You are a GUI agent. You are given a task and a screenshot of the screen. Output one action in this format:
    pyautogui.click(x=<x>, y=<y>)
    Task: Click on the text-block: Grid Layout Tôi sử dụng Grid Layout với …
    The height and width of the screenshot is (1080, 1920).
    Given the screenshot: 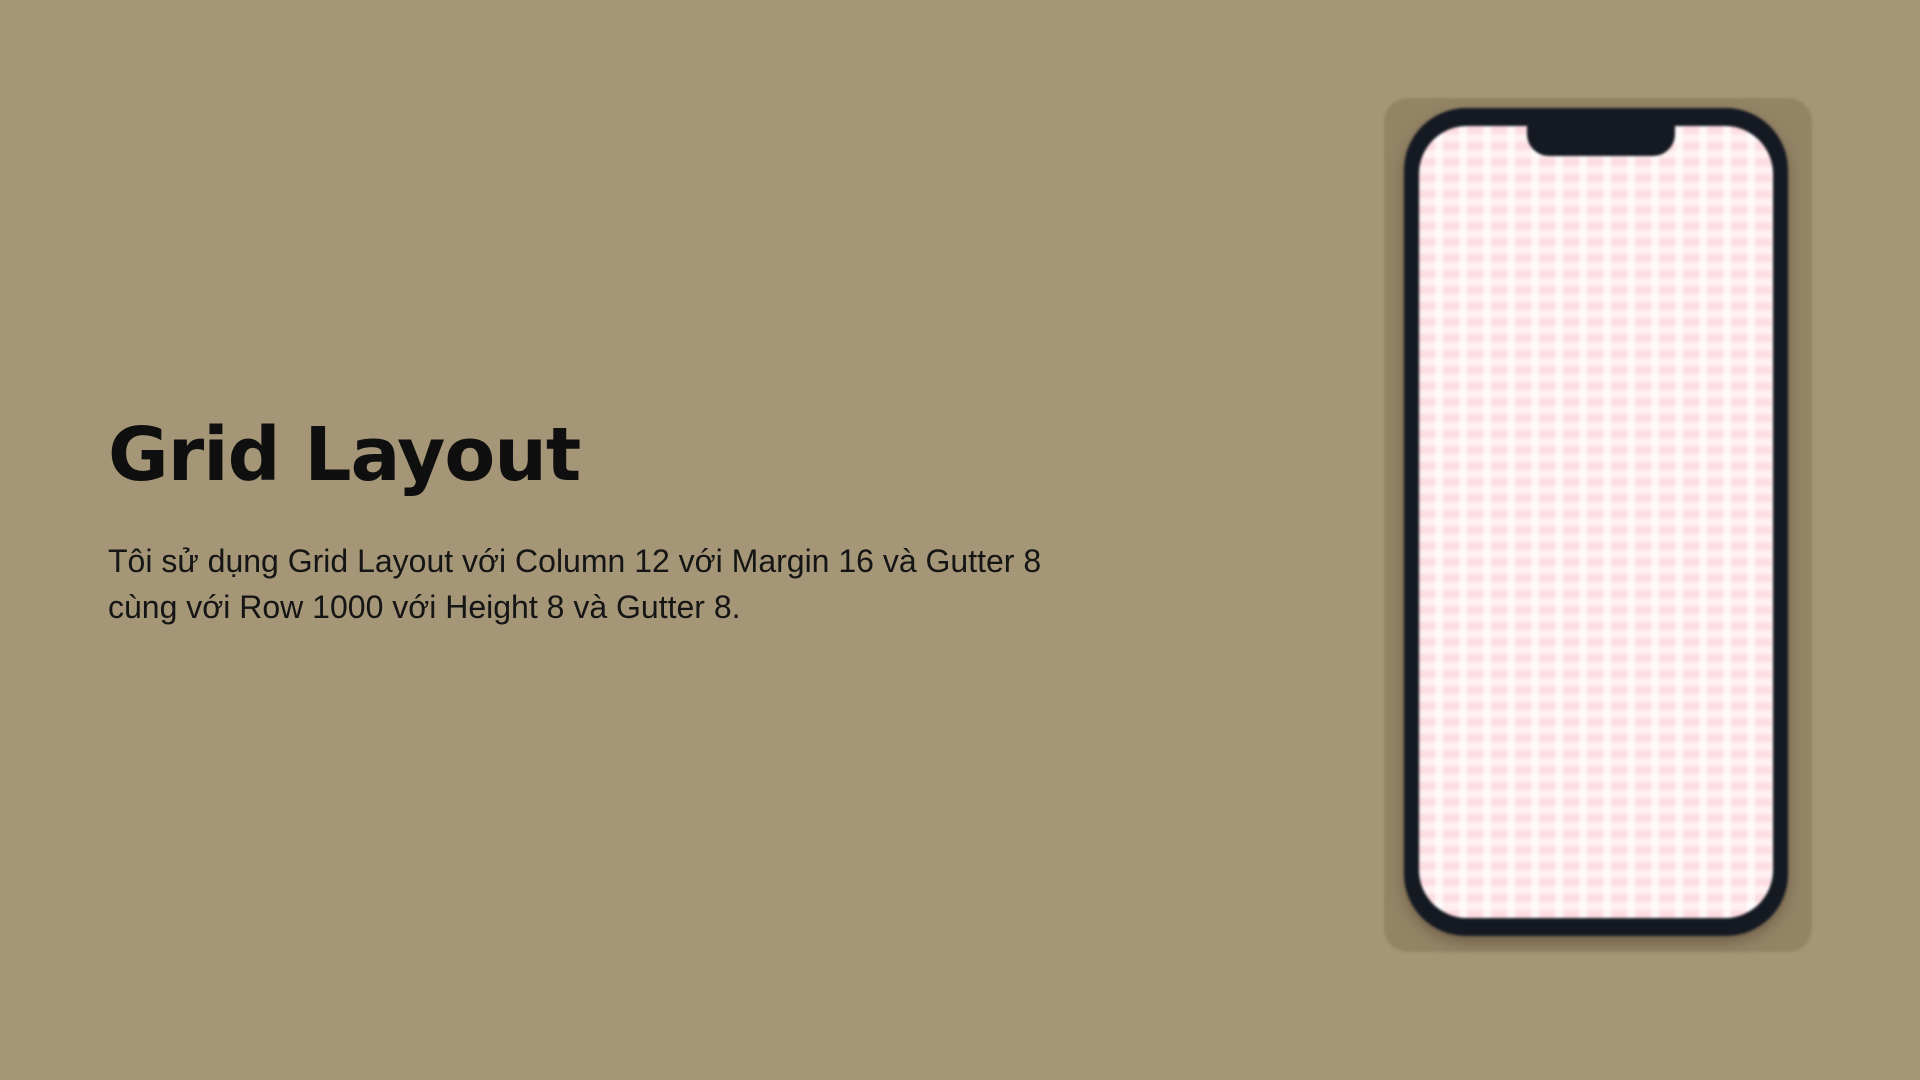 What is the action you would take?
    pyautogui.click(x=608, y=524)
    